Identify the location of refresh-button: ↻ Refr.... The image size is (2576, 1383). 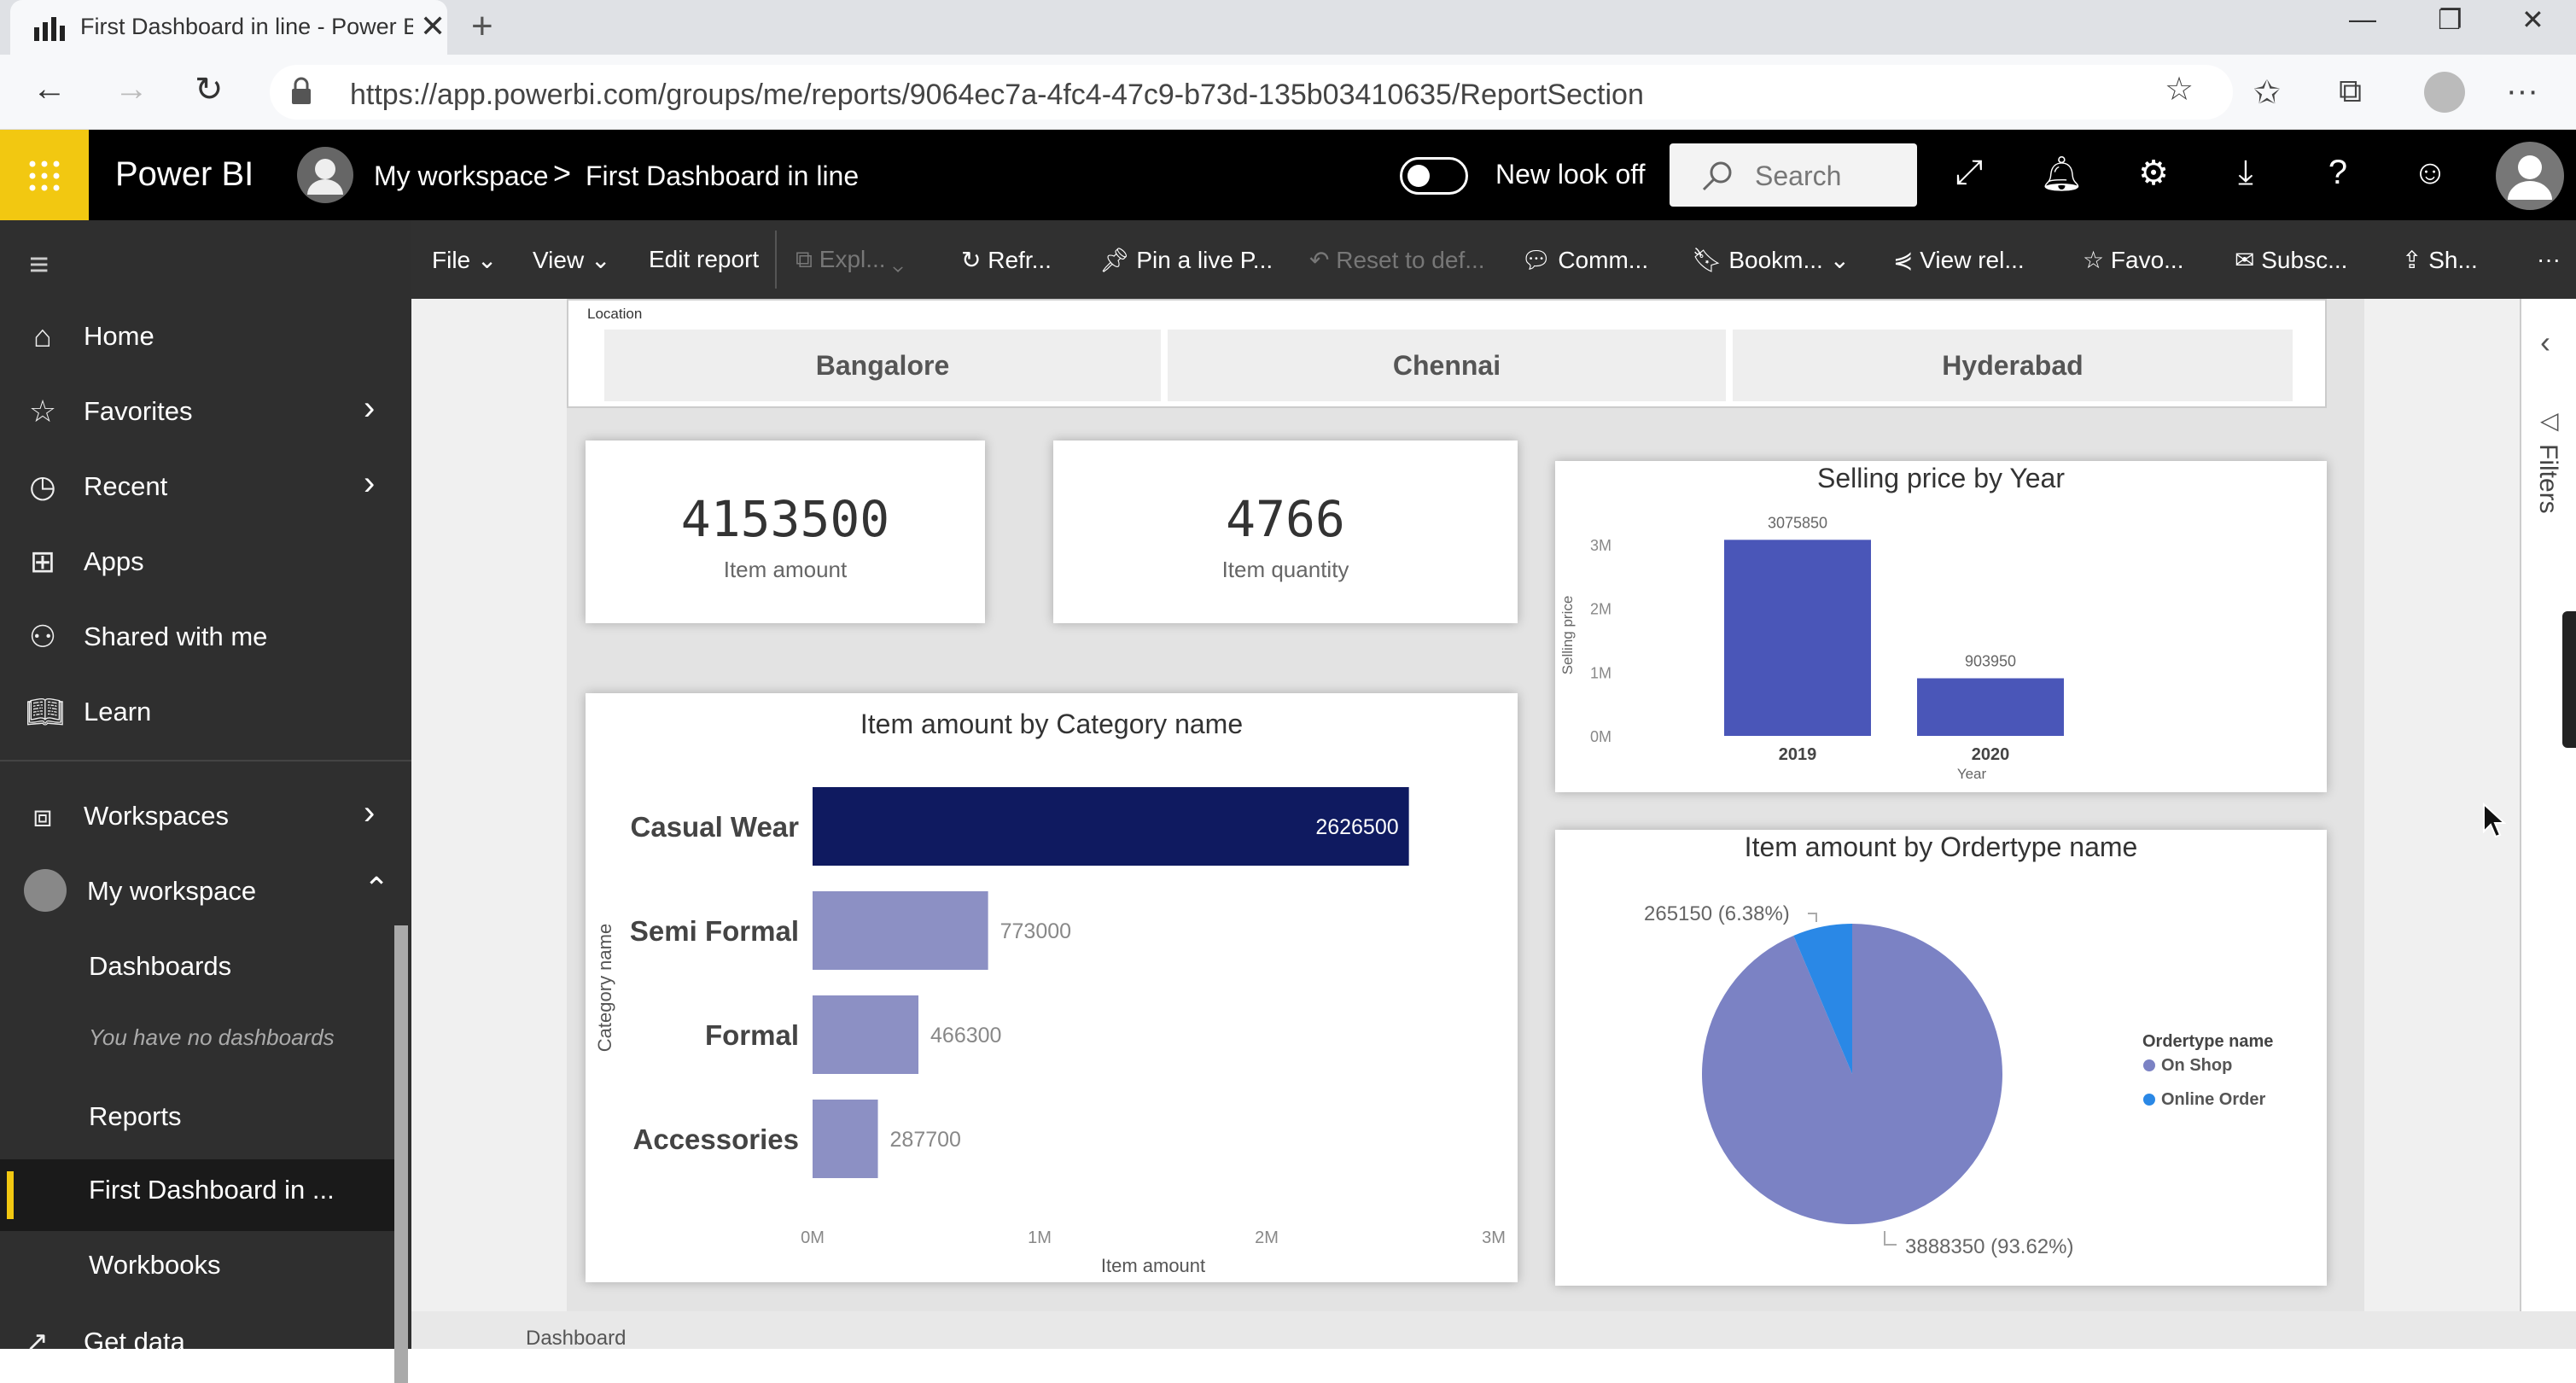
(1006, 260).